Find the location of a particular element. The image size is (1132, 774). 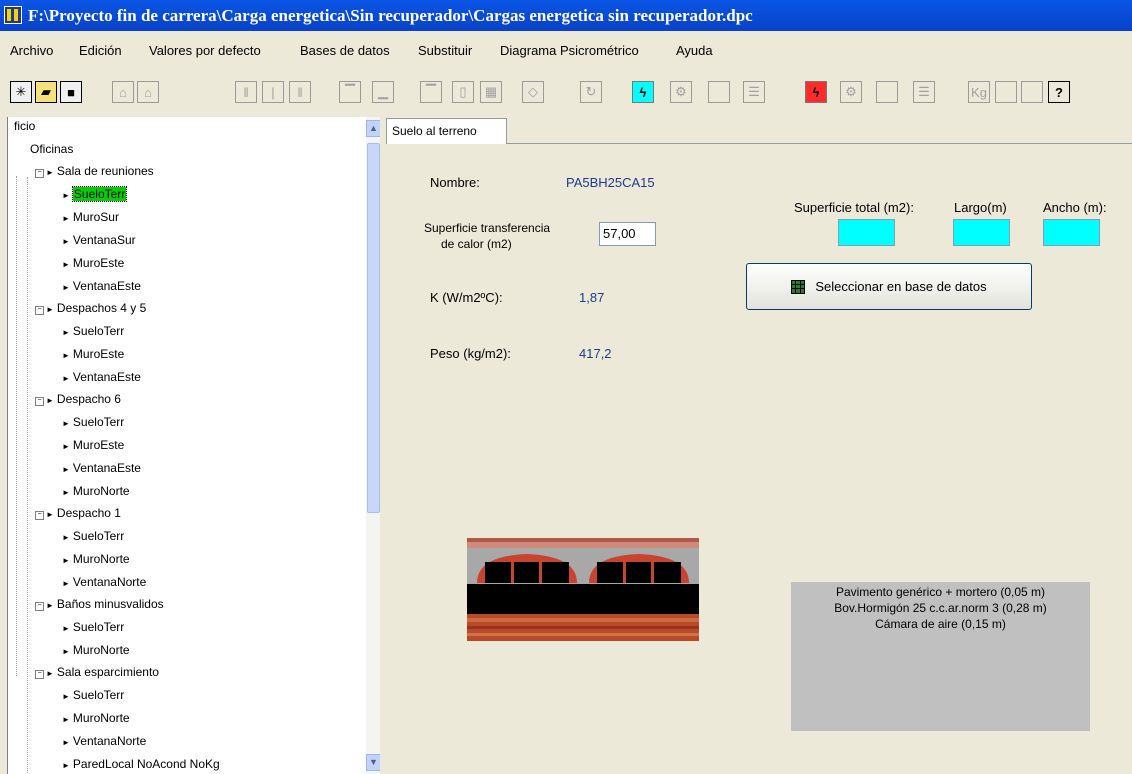

calc-bolt-red-icon: ϟ is located at coordinates (816, 92).